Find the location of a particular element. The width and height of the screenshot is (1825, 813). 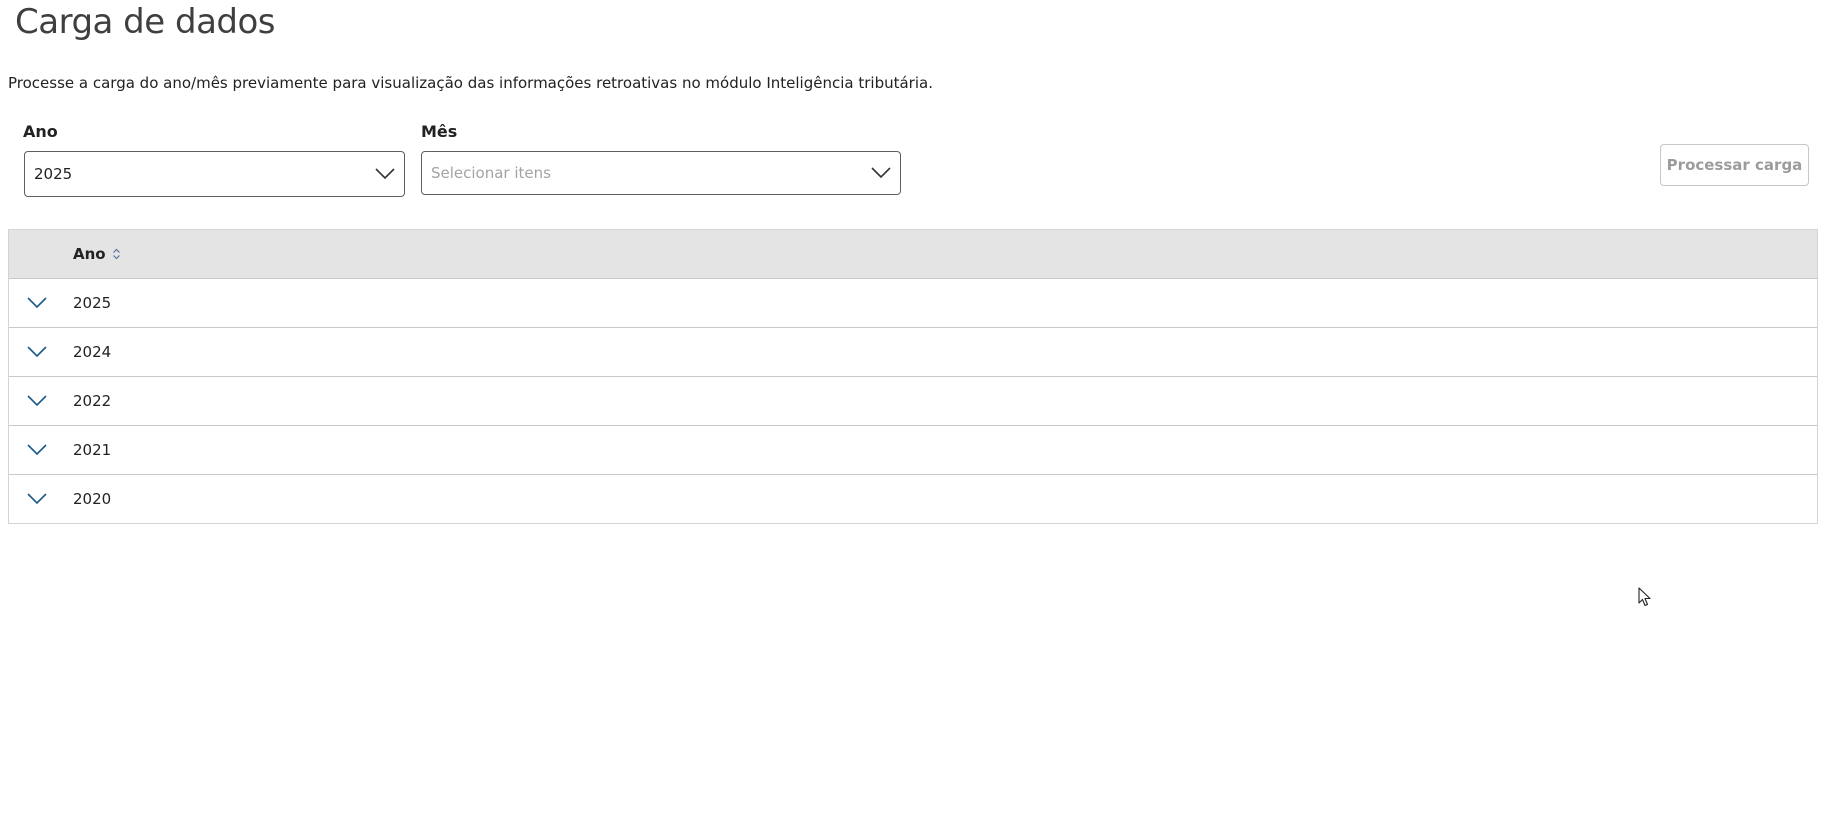

year-select: 2025 is located at coordinates (214, 174).